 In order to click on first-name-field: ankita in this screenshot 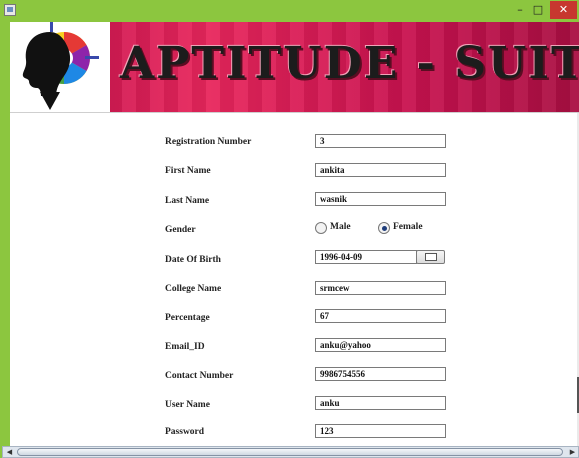, I will do `click(380, 170)`.